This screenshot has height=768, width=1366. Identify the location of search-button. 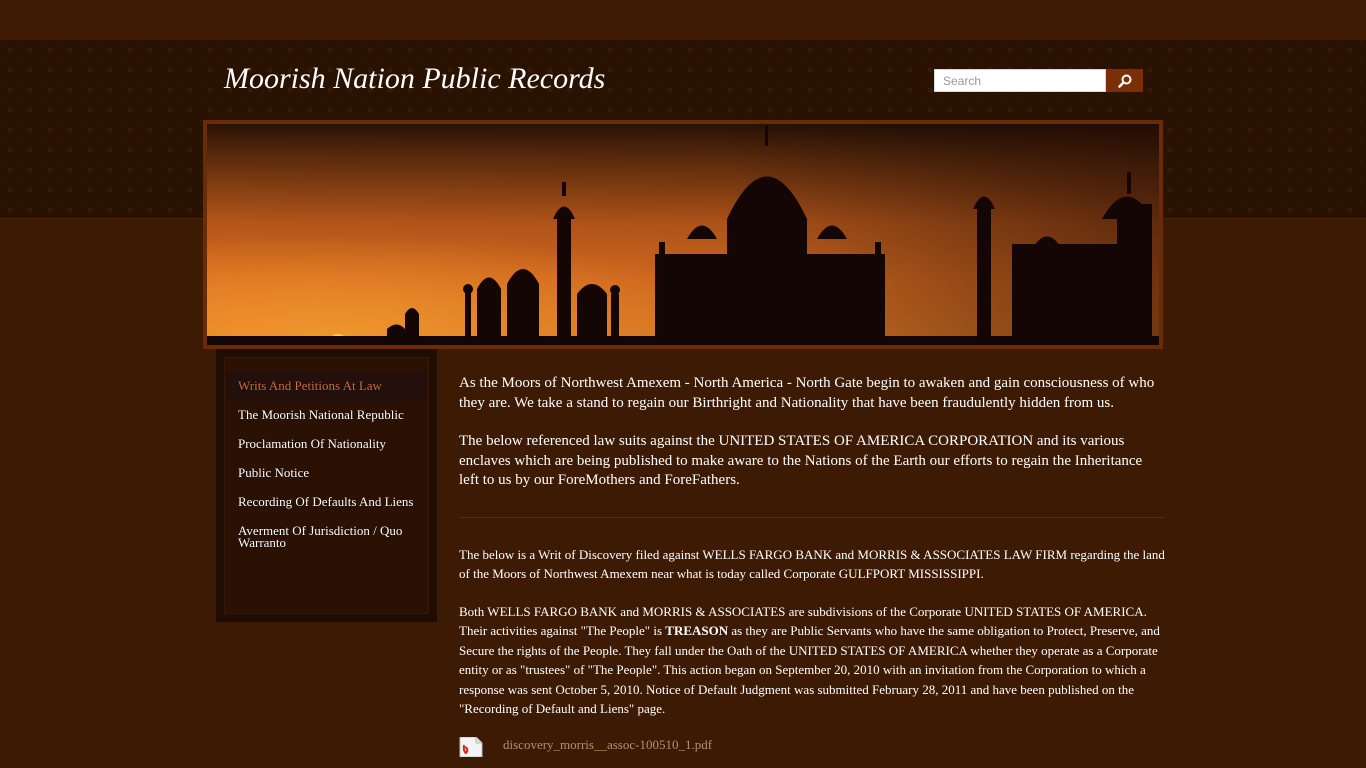
(1124, 80).